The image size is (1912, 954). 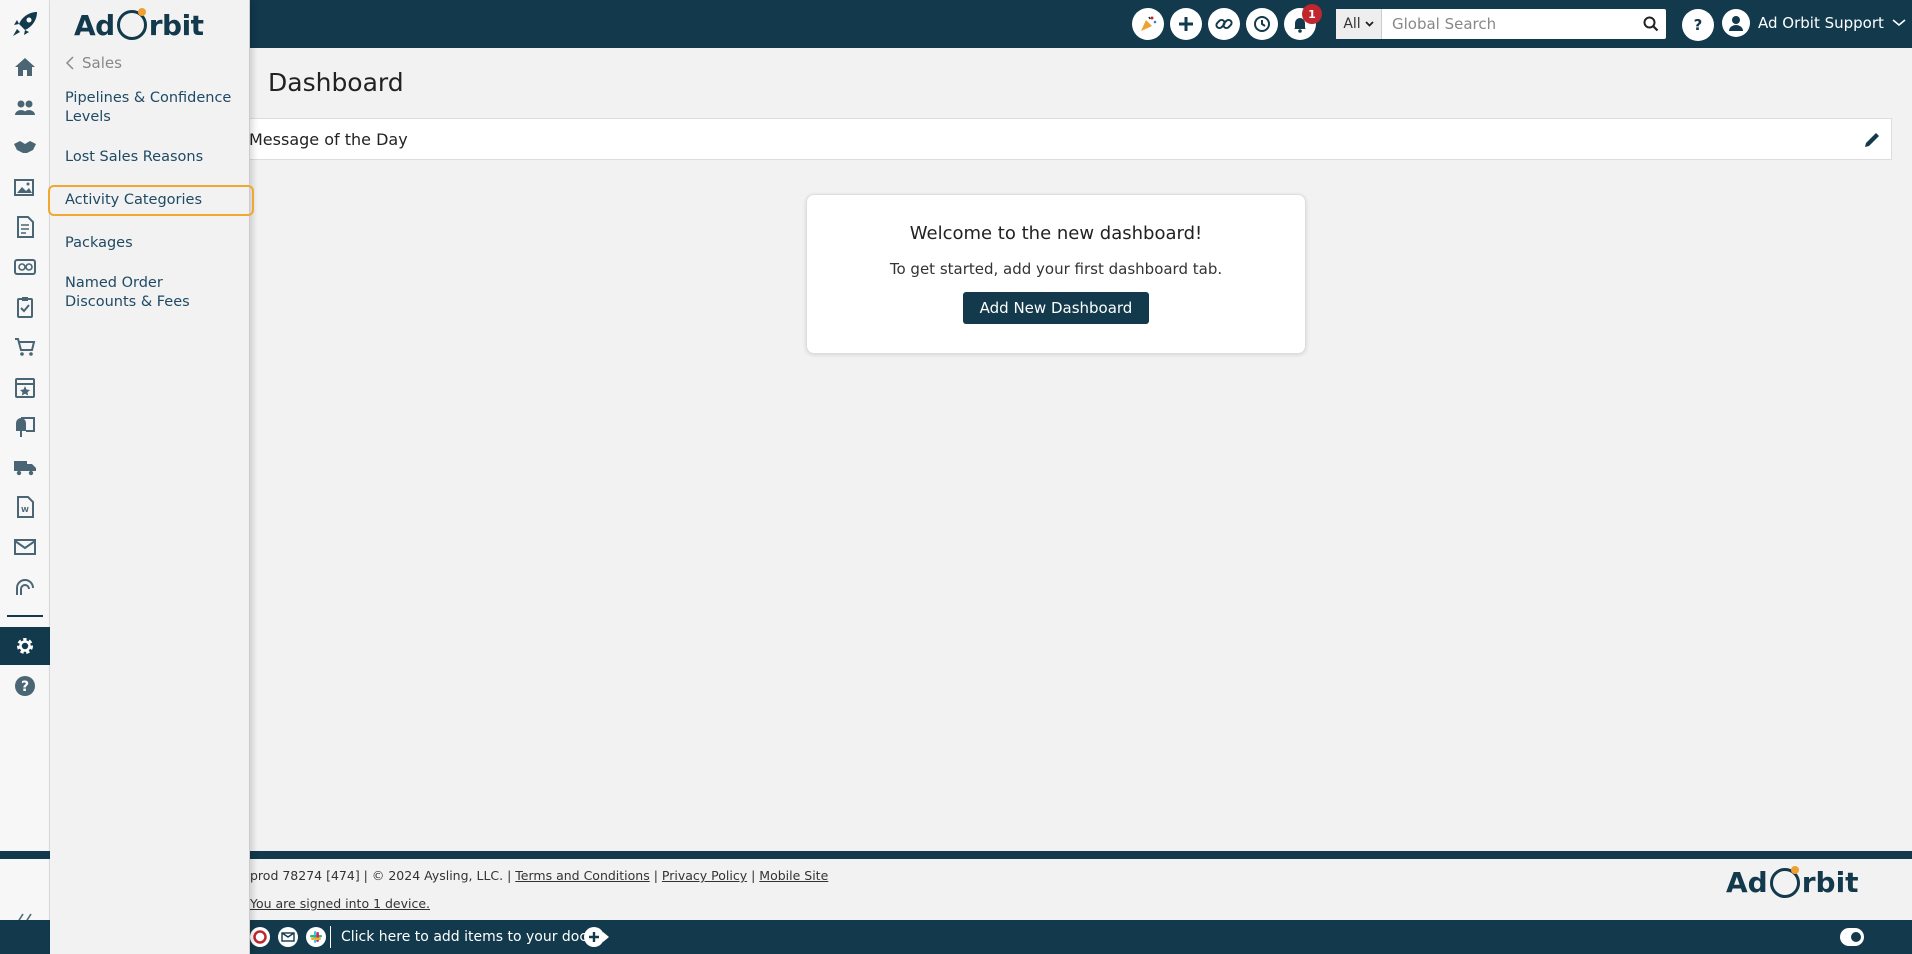 I want to click on edit-pencil-icon, so click(x=1872, y=140).